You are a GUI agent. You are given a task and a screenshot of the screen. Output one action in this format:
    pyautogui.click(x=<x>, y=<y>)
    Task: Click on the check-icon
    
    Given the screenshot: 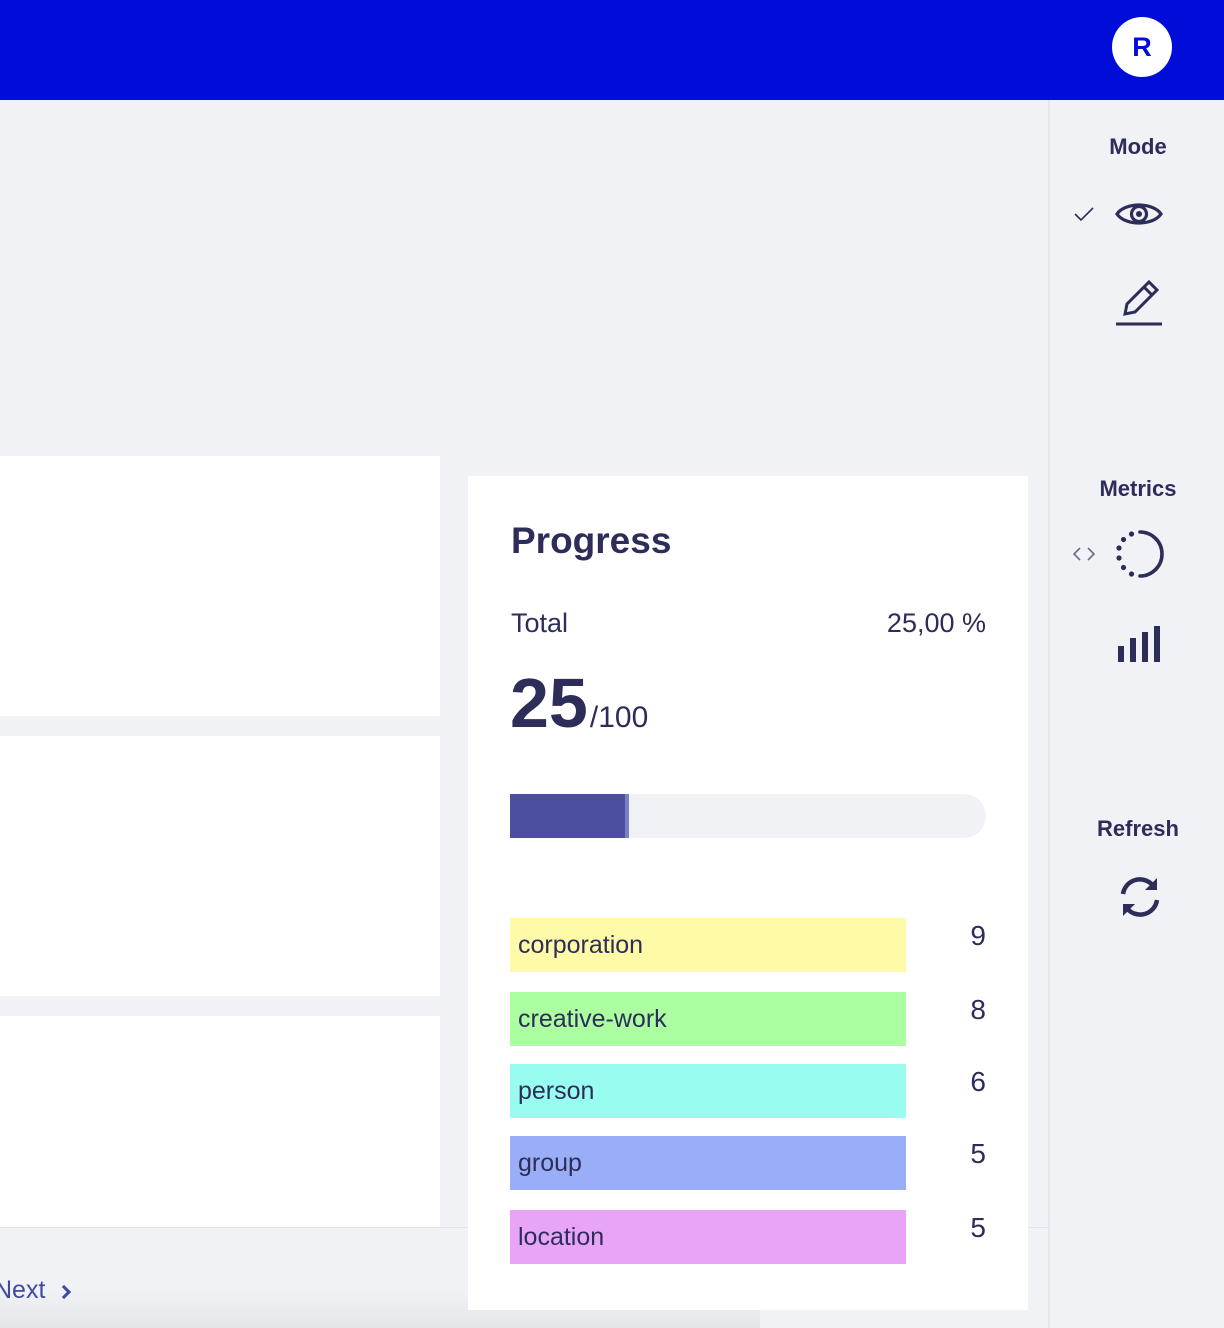 What is the action you would take?
    pyautogui.click(x=1084, y=214)
    